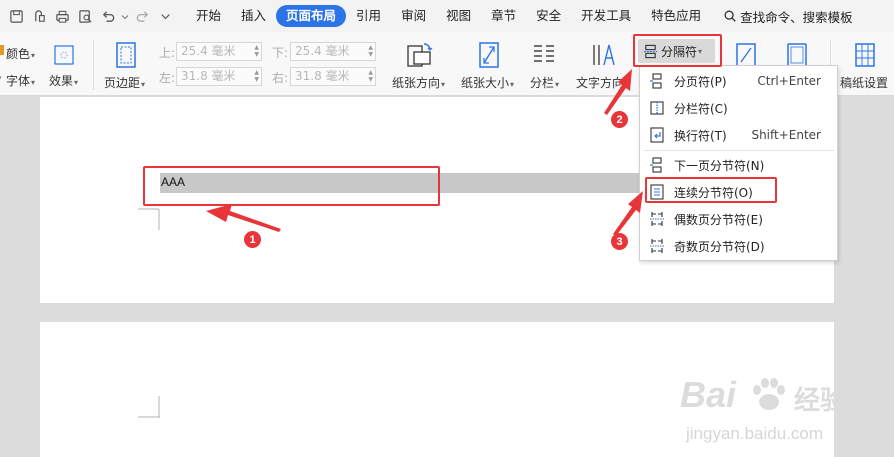 This screenshot has height=457, width=894. I want to click on tab-chapter: 章节, so click(503, 16).